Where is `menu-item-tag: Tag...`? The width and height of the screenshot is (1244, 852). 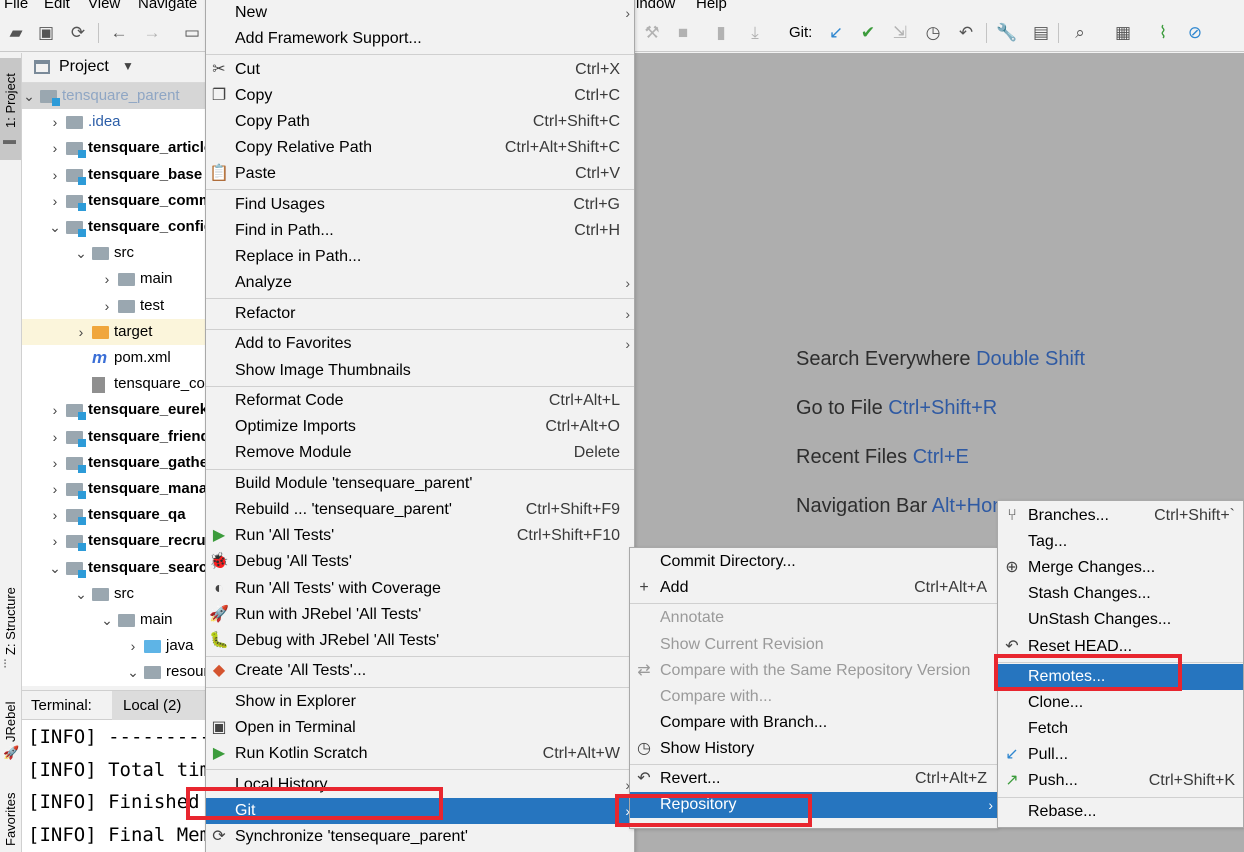
menu-item-tag: Tag... is located at coordinates (1120, 542).